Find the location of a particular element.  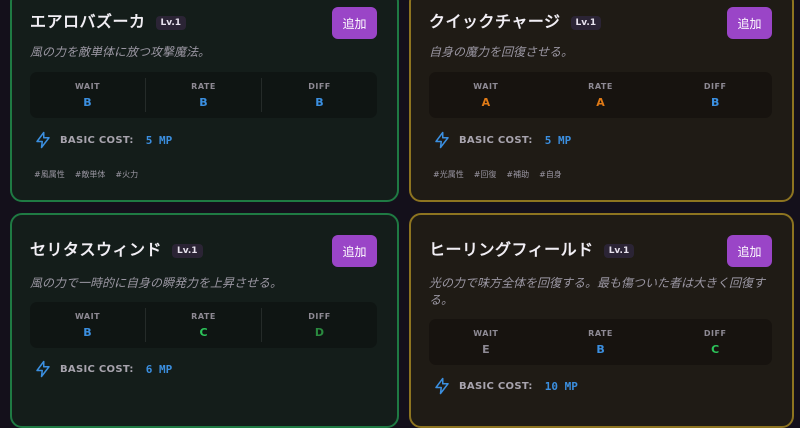

cost-value: 6 MP is located at coordinates (159, 369).